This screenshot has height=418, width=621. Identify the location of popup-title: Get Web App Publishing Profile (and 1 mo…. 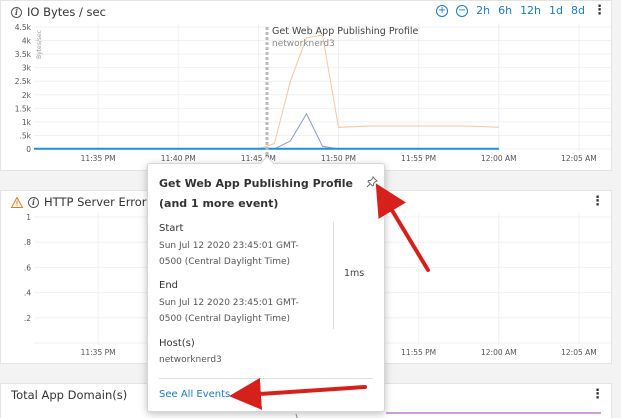
(256, 193).